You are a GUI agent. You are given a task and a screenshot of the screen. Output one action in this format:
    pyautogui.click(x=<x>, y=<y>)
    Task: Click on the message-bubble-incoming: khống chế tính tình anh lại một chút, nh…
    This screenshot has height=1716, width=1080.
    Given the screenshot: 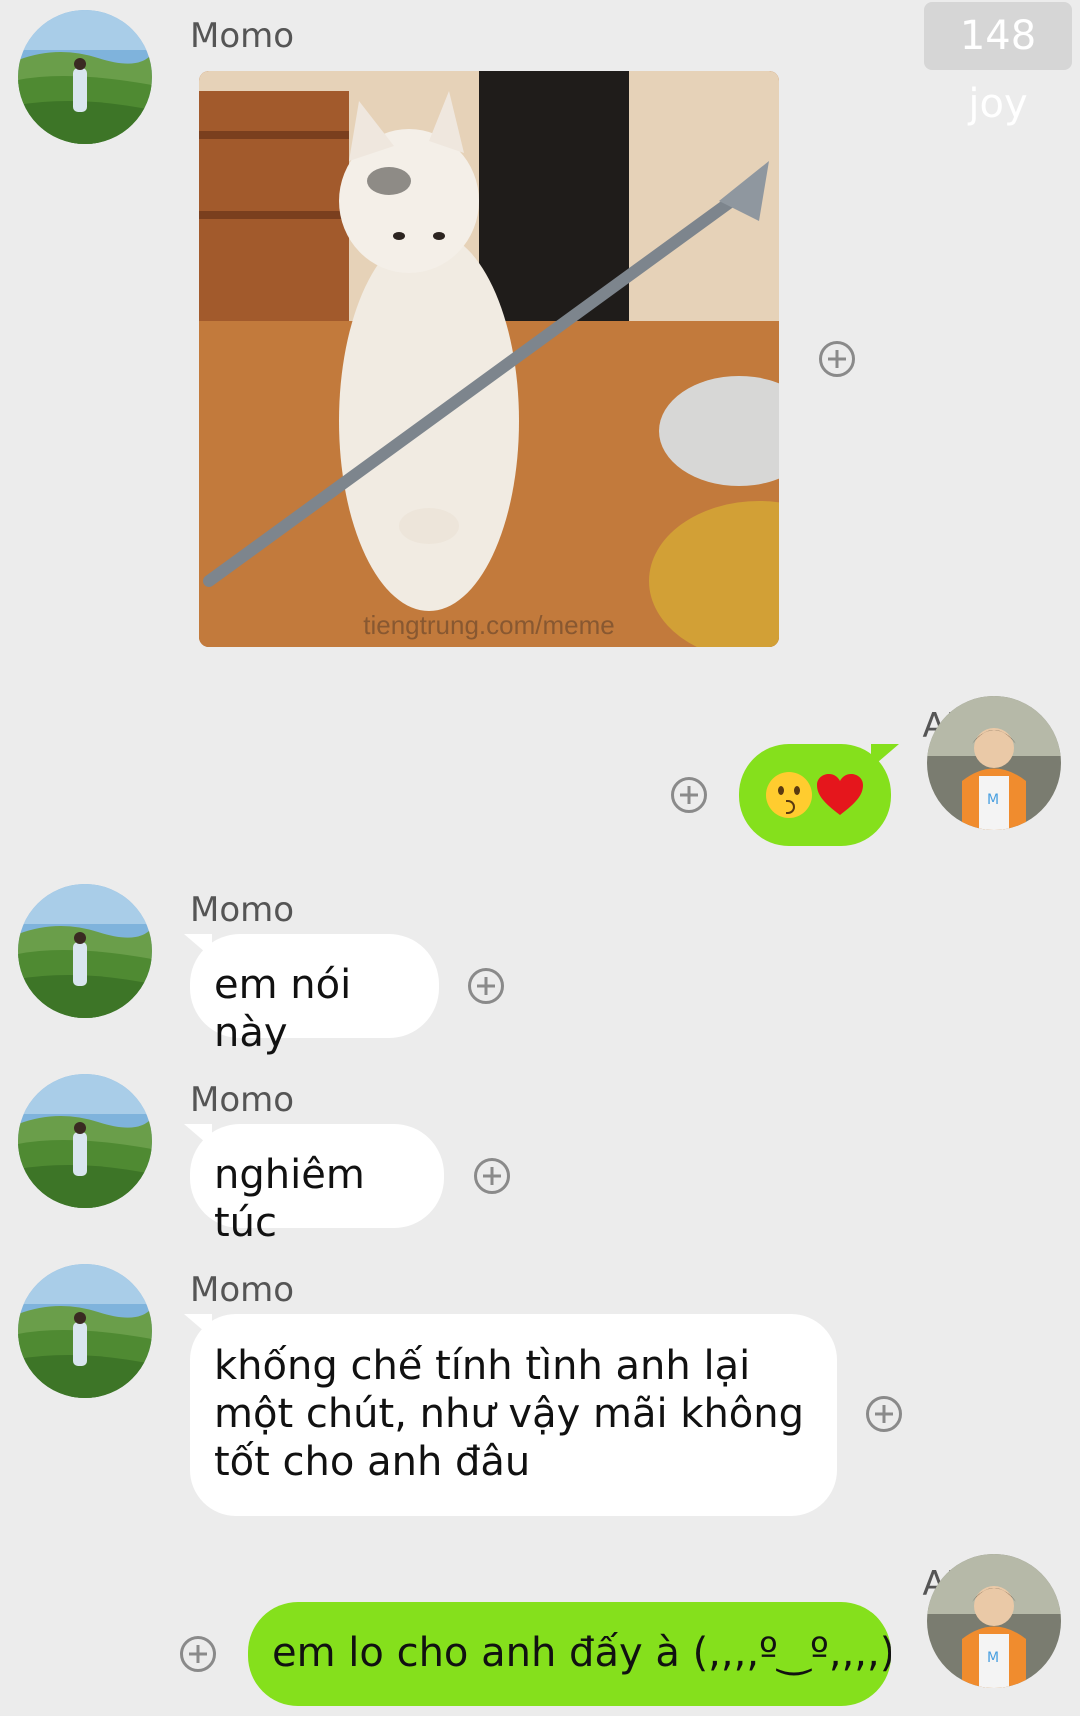 What is the action you would take?
    pyautogui.click(x=513, y=1415)
    